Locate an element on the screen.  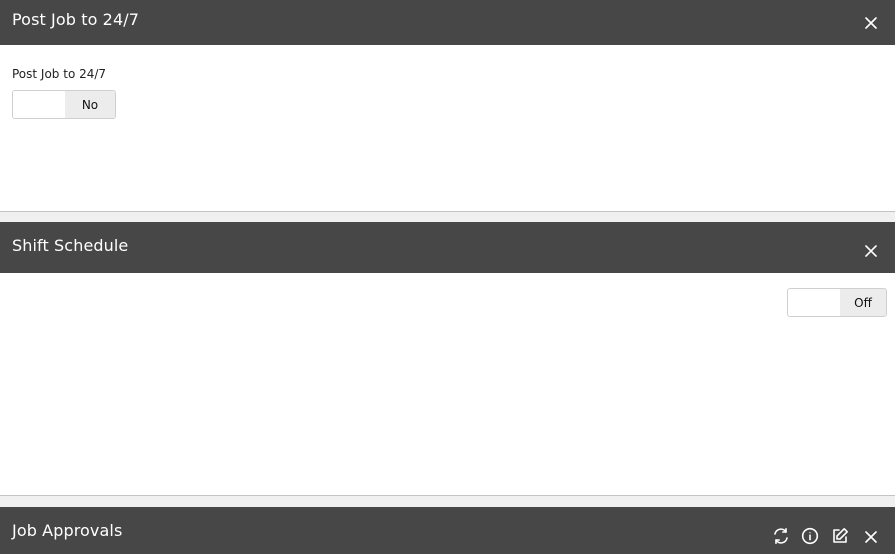
post-job-panel-title: Post Job to 24/7 is located at coordinates (75, 19).